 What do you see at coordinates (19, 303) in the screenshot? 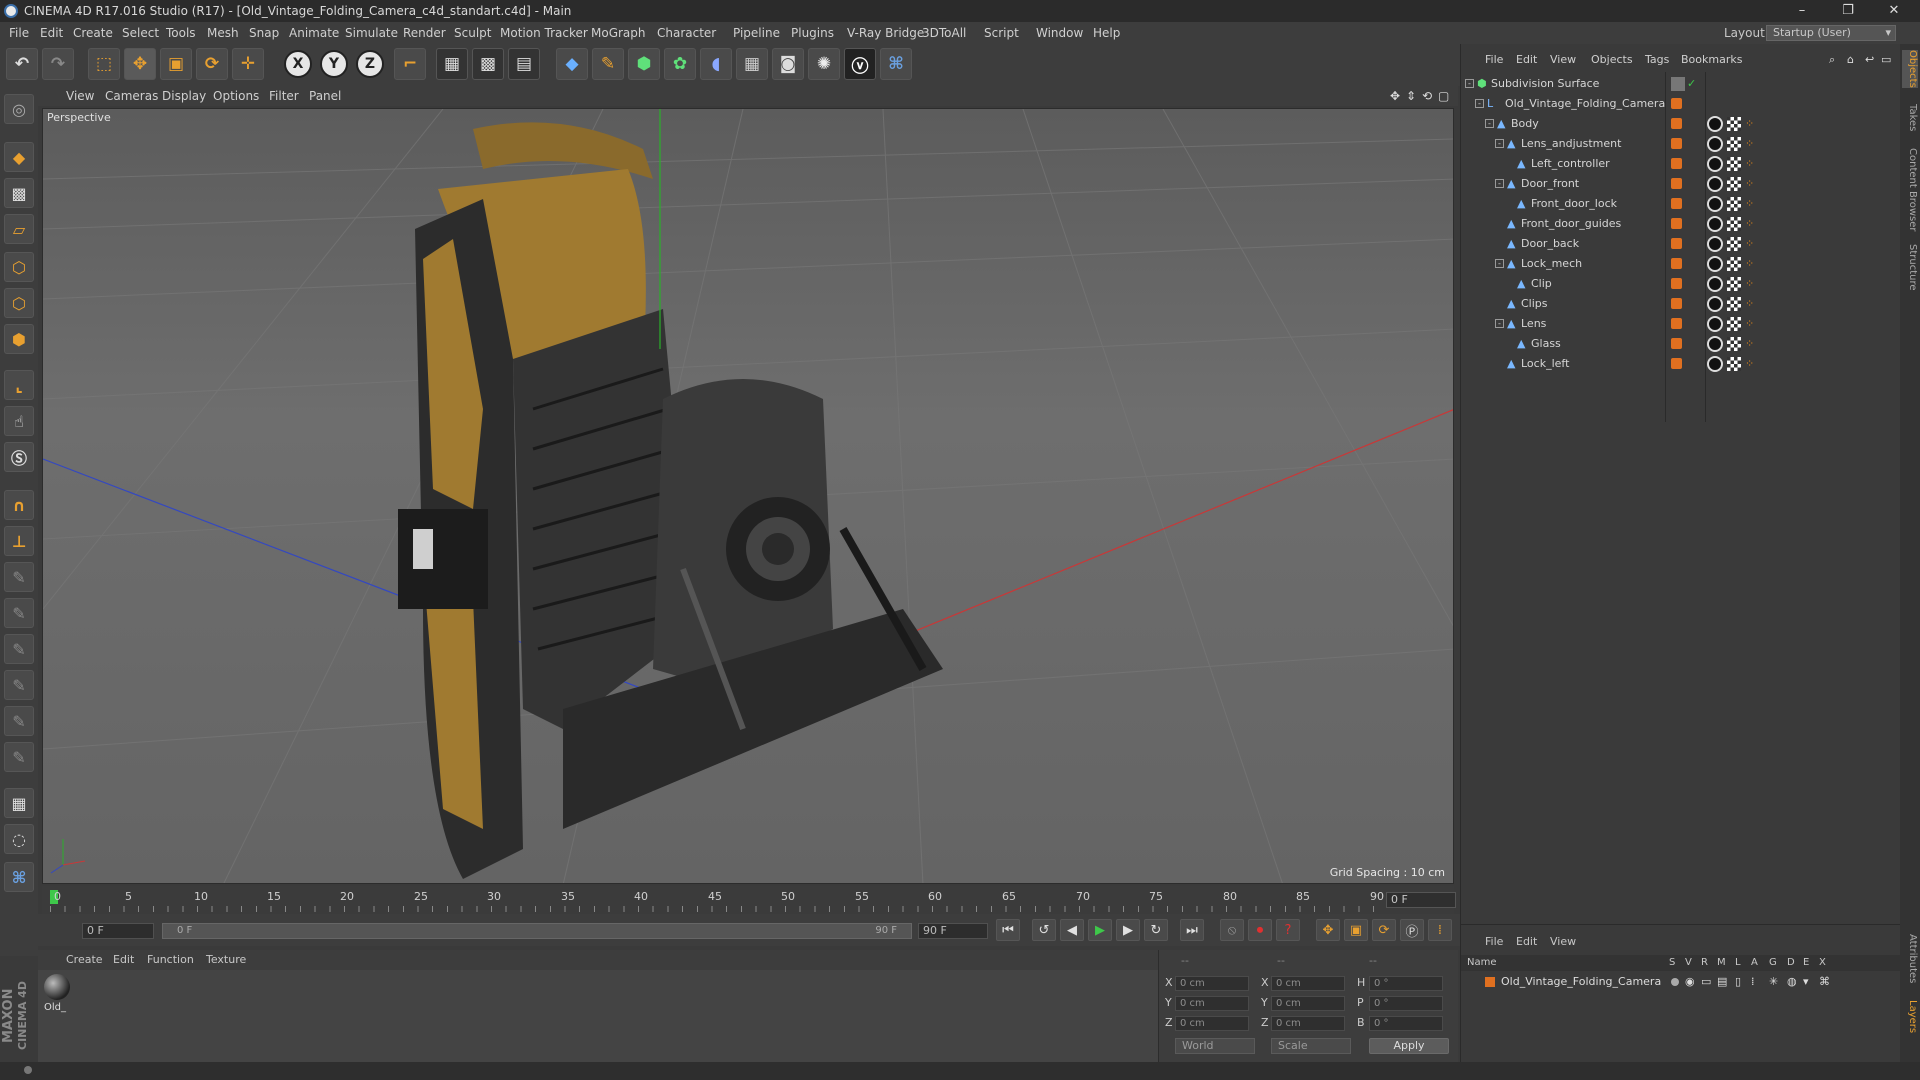
I see `edges-mode-icon: ⬡` at bounding box center [19, 303].